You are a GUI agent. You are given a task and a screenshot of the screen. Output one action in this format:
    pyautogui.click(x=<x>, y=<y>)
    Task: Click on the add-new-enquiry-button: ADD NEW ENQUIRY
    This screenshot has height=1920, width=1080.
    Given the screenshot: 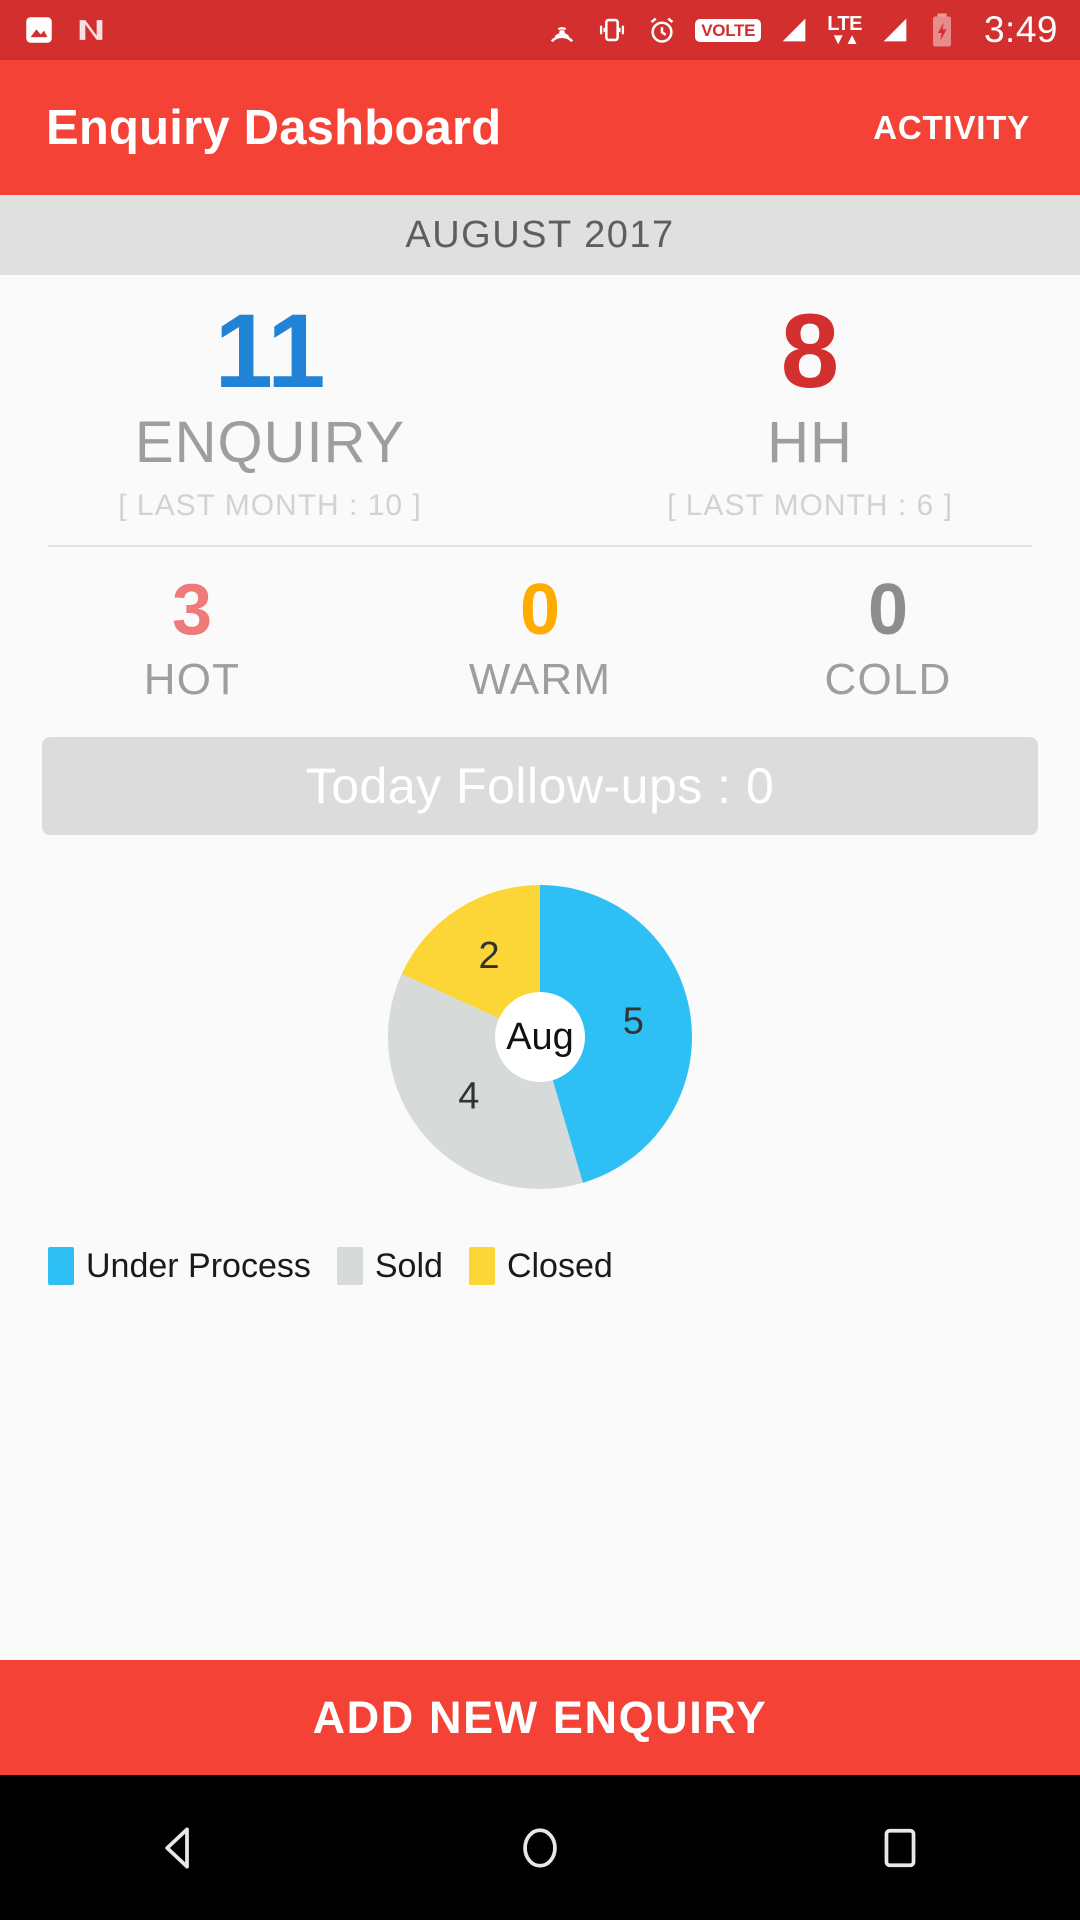 What is the action you would take?
    pyautogui.click(x=540, y=1717)
    